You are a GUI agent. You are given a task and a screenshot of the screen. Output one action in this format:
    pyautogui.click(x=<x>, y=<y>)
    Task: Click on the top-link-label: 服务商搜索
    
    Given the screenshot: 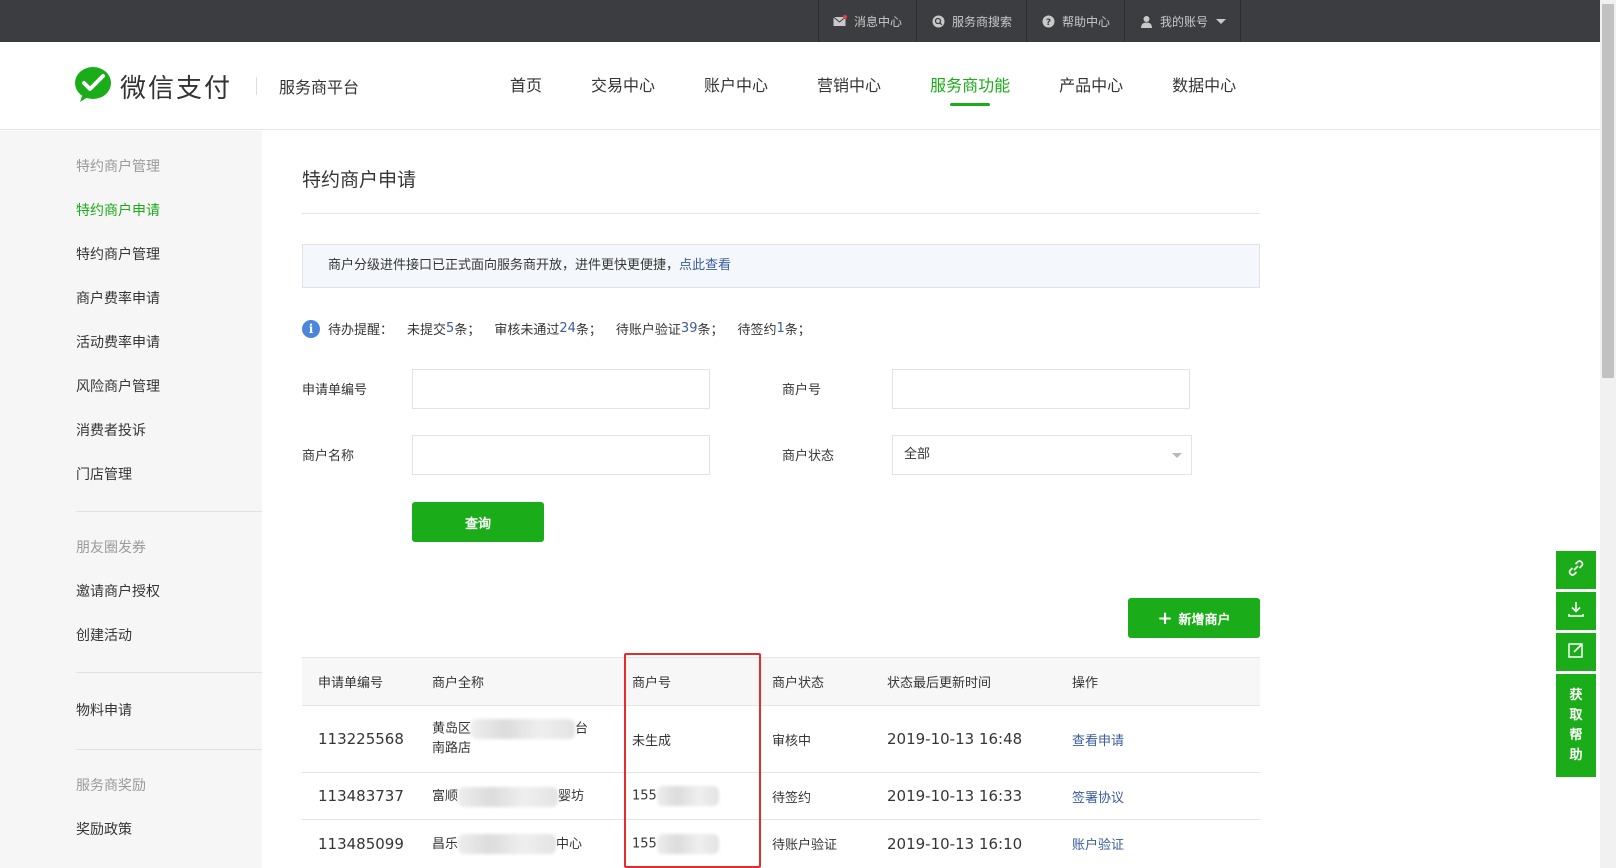 What is the action you would take?
    pyautogui.click(x=982, y=21)
    